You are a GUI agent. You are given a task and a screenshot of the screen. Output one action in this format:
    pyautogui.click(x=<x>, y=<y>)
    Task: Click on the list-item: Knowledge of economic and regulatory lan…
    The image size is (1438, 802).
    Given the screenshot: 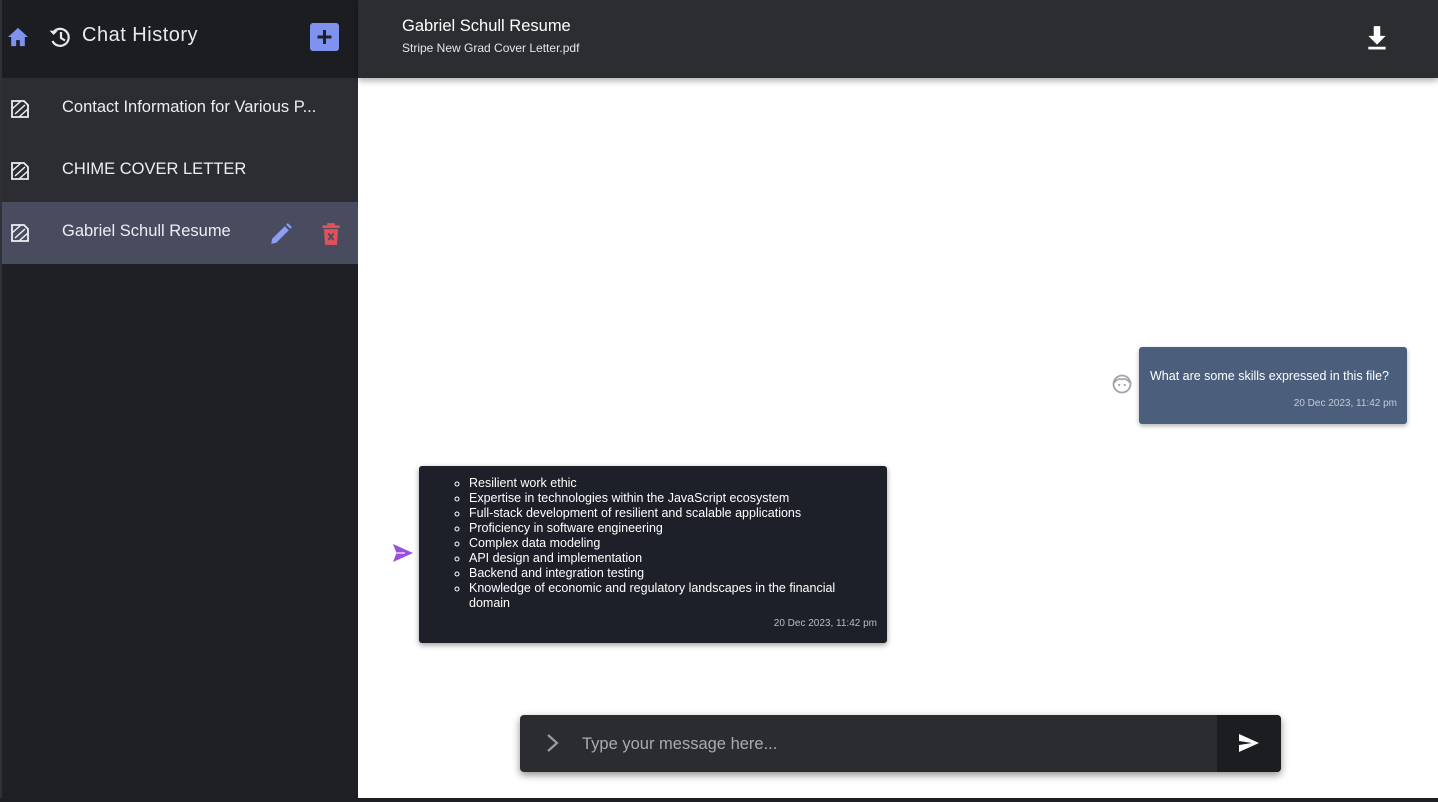 What is the action you would take?
    pyautogui.click(x=669, y=596)
    